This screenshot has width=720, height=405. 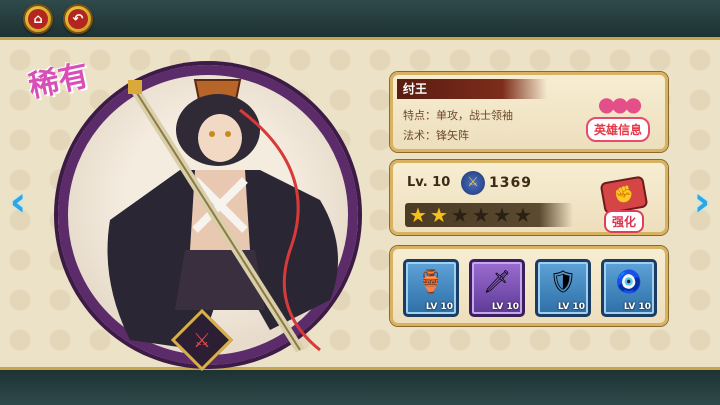 I want to click on hero-info-icon: ●●●, so click(x=619, y=104).